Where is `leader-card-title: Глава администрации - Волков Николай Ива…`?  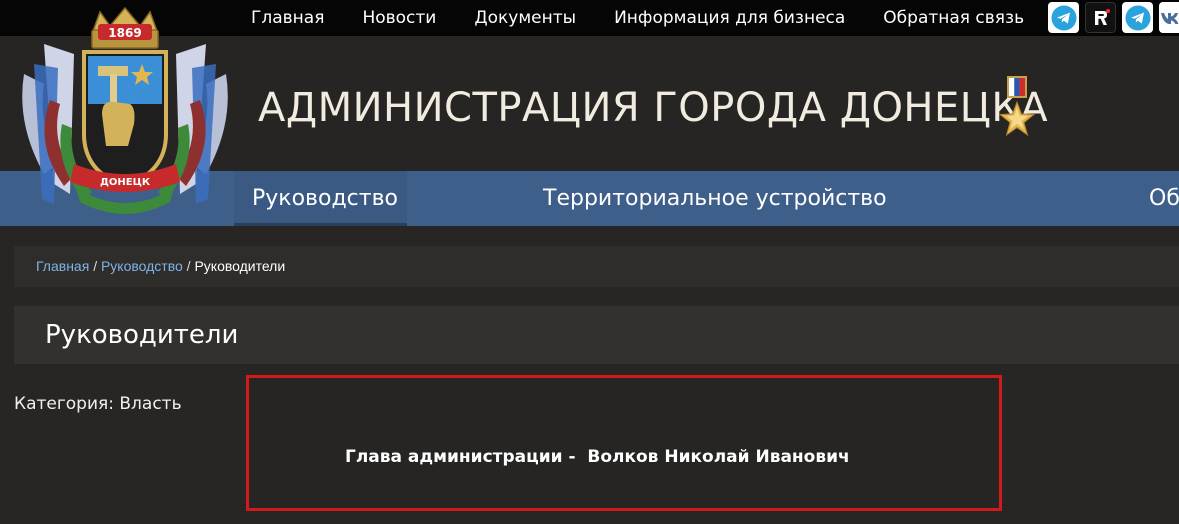
leader-card-title: Глава администрации - Волков Николай Ива… is located at coordinates (597, 457).